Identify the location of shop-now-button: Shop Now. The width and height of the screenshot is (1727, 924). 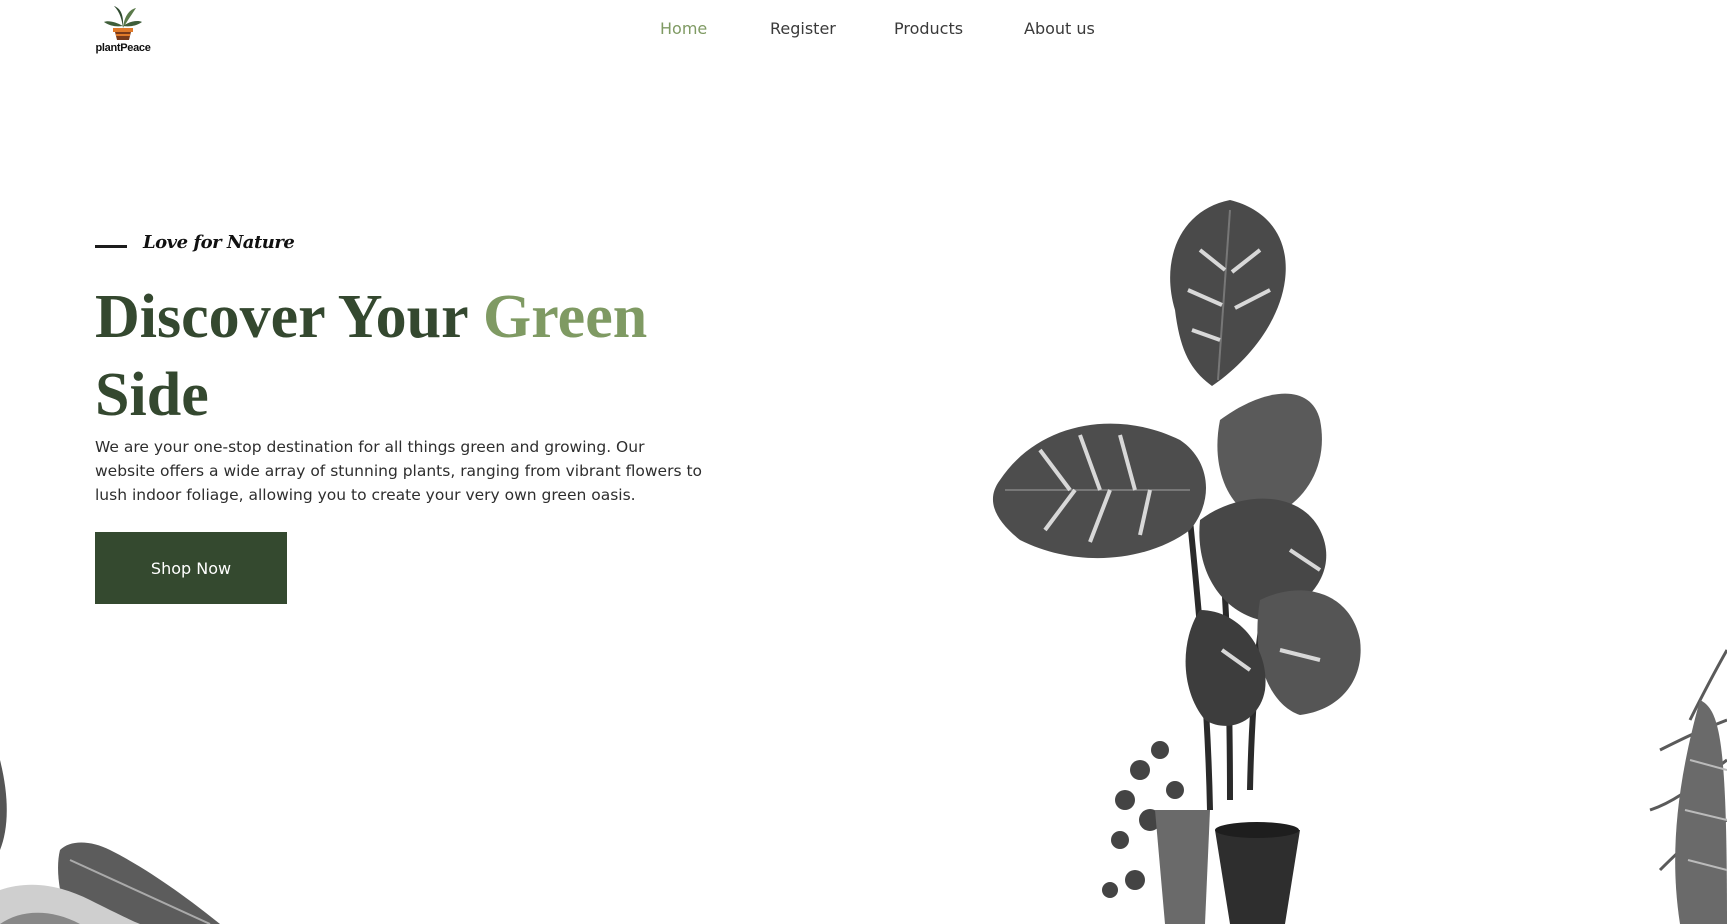
(191, 568).